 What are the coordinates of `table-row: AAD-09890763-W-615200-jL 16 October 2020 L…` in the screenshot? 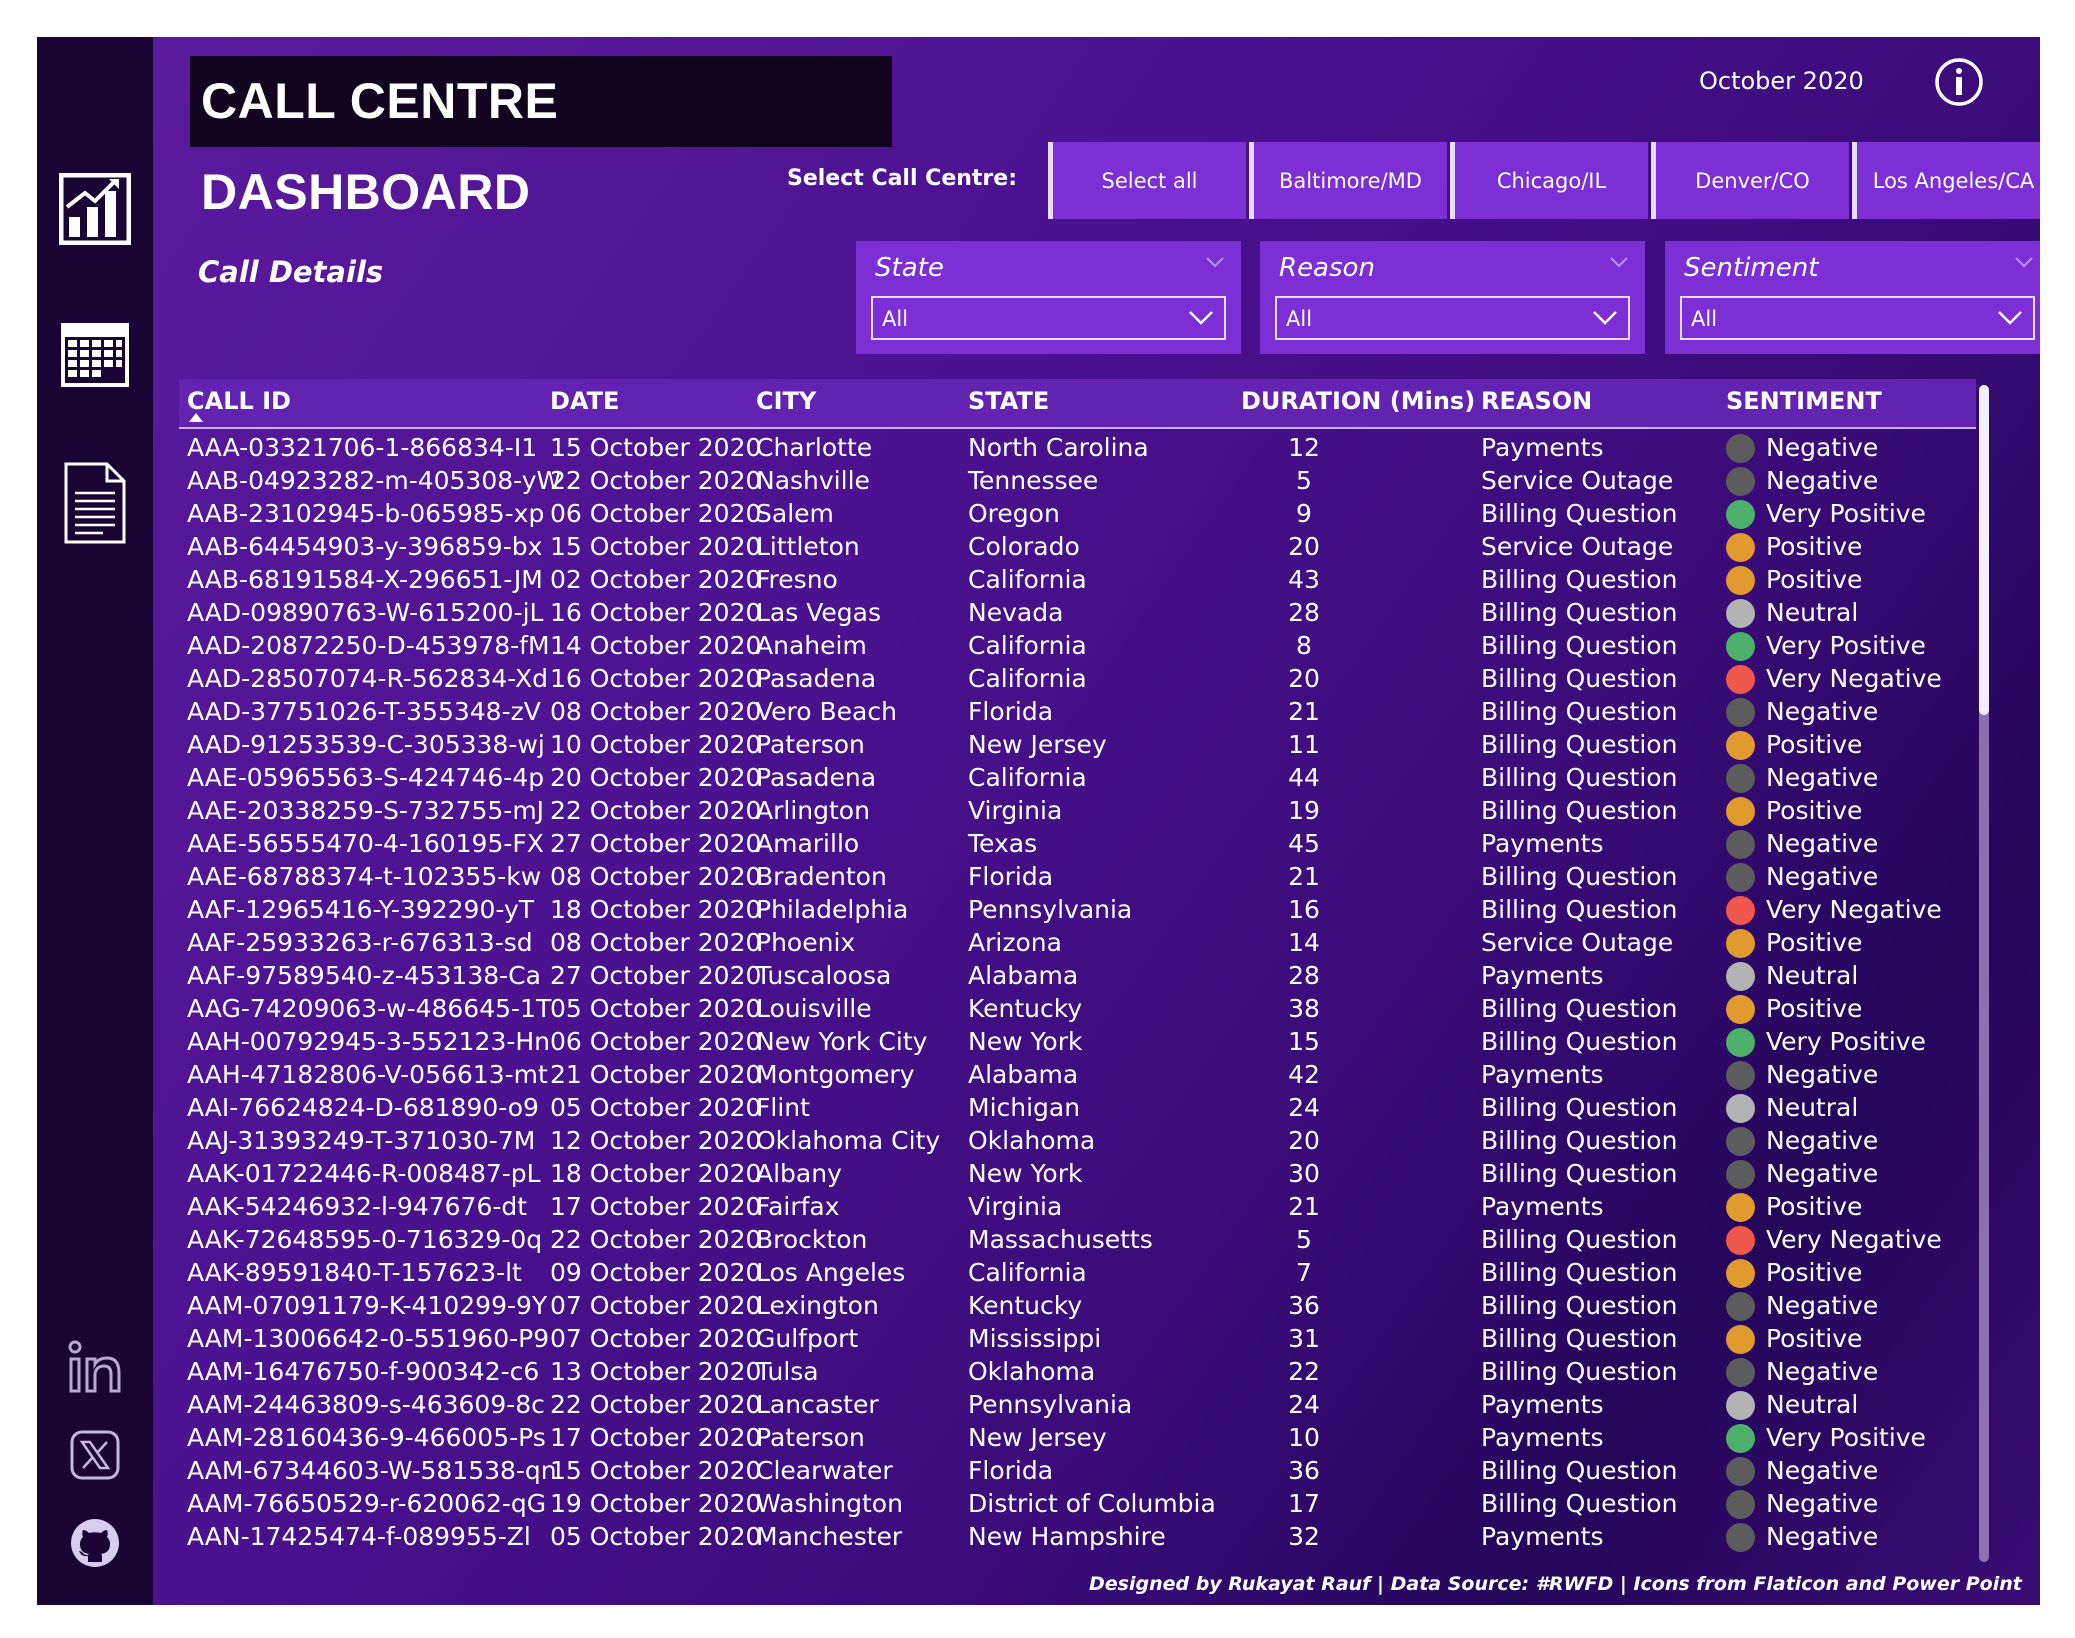 It's located at (1077, 612).